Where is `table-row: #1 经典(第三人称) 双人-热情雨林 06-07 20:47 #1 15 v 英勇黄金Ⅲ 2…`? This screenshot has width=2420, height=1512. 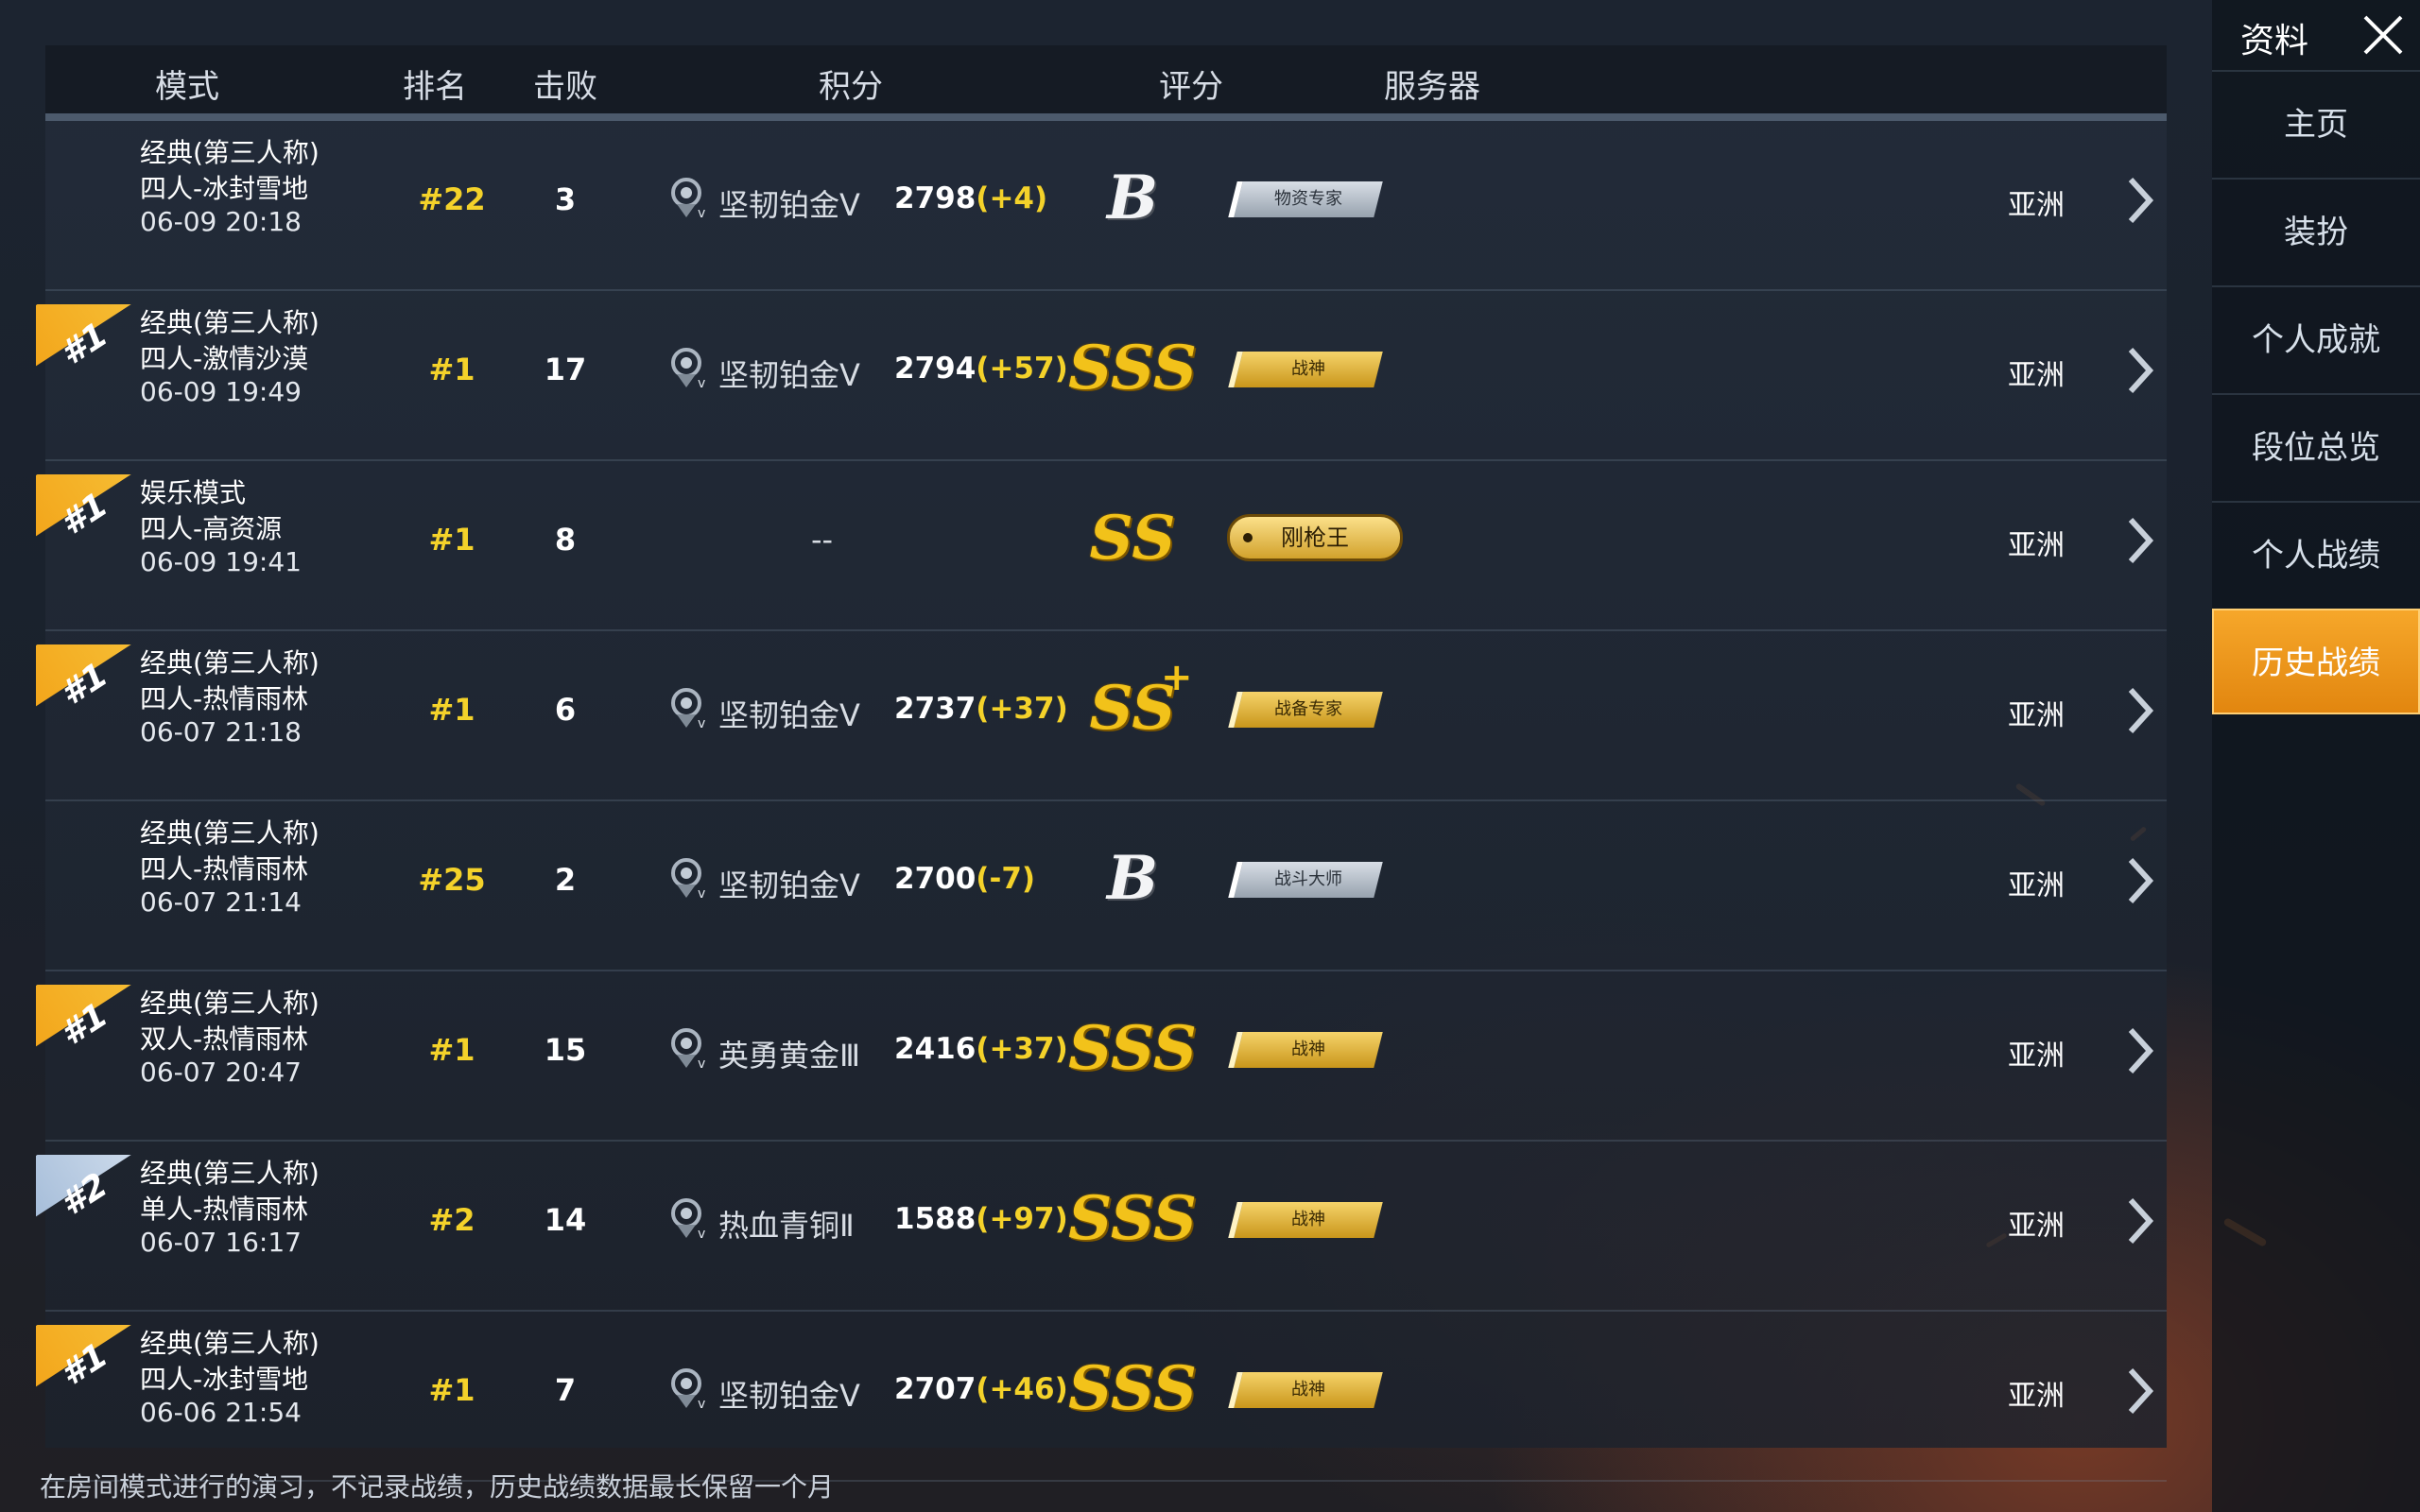 table-row: #1 经典(第三人称) 双人-热情雨林 06-07 20:47 #1 15 v 英勇黄金Ⅲ 2… is located at coordinates (1101, 1056).